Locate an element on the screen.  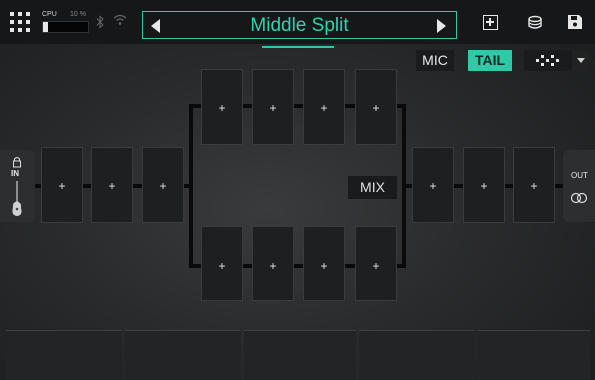
fx-slot-pre-2: + is located at coordinates (112, 185).